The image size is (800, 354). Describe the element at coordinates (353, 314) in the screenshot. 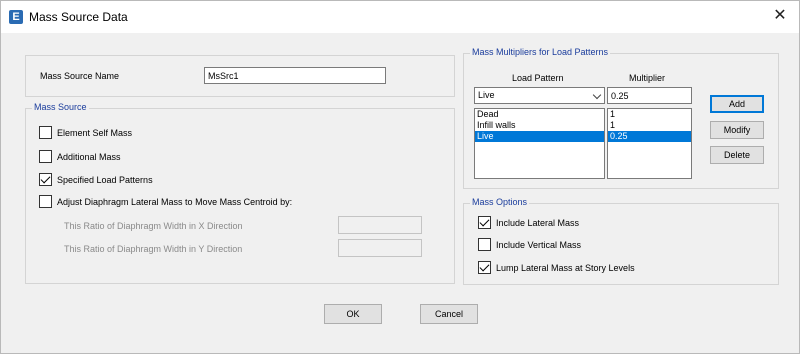

I see `ok-button: OK` at that location.